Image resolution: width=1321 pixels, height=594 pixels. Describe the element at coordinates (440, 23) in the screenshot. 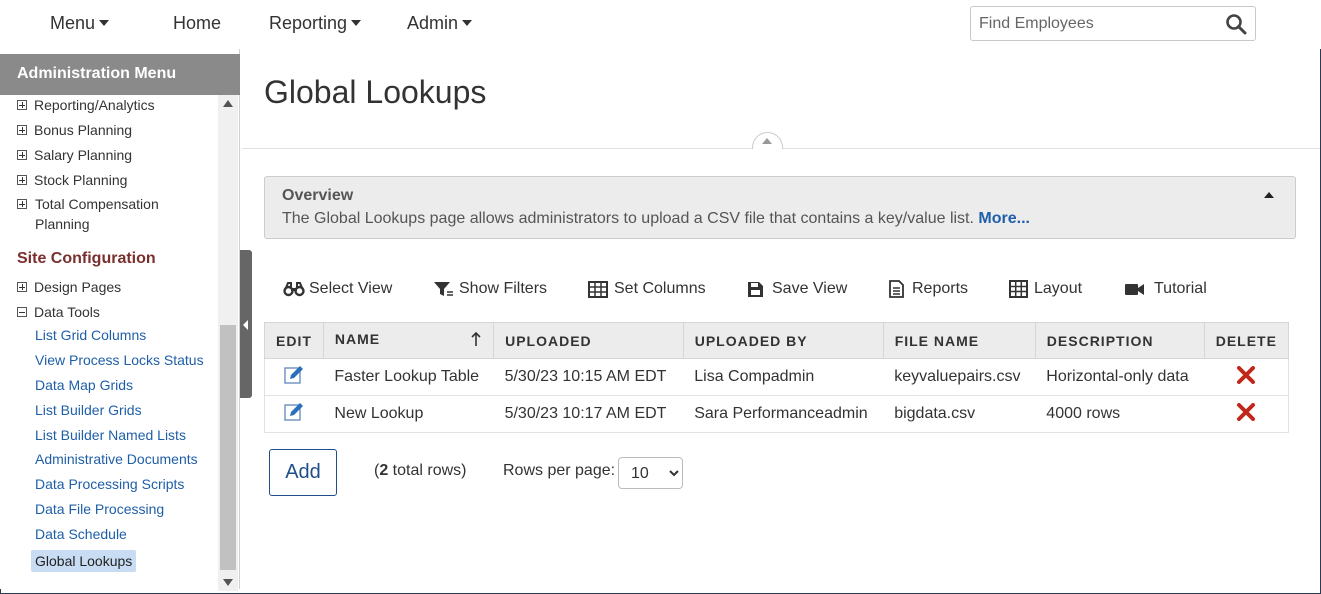

I see `admin-dropdown: Admin` at that location.